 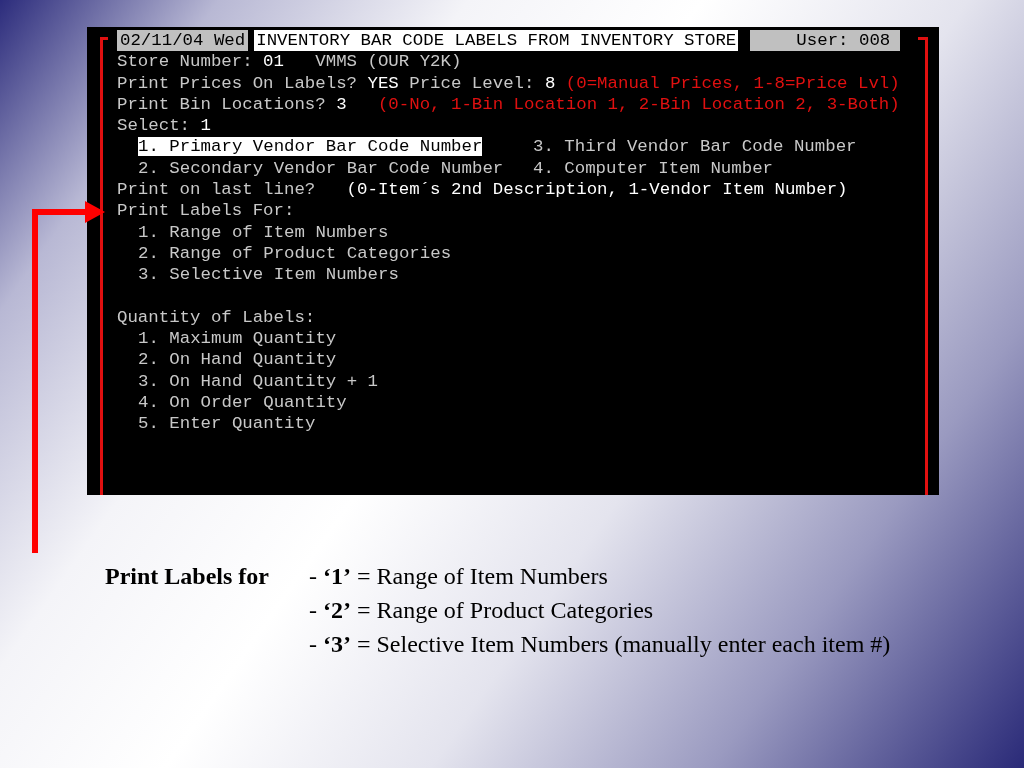 What do you see at coordinates (335, 168) in the screenshot?
I see `menu-option: 2. Secondary Vendor Bar Code Number` at bounding box center [335, 168].